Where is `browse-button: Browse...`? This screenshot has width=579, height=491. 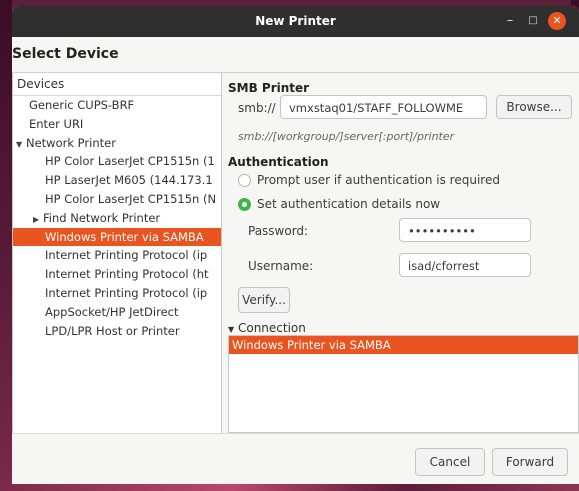
browse-button: Browse... is located at coordinates (534, 107).